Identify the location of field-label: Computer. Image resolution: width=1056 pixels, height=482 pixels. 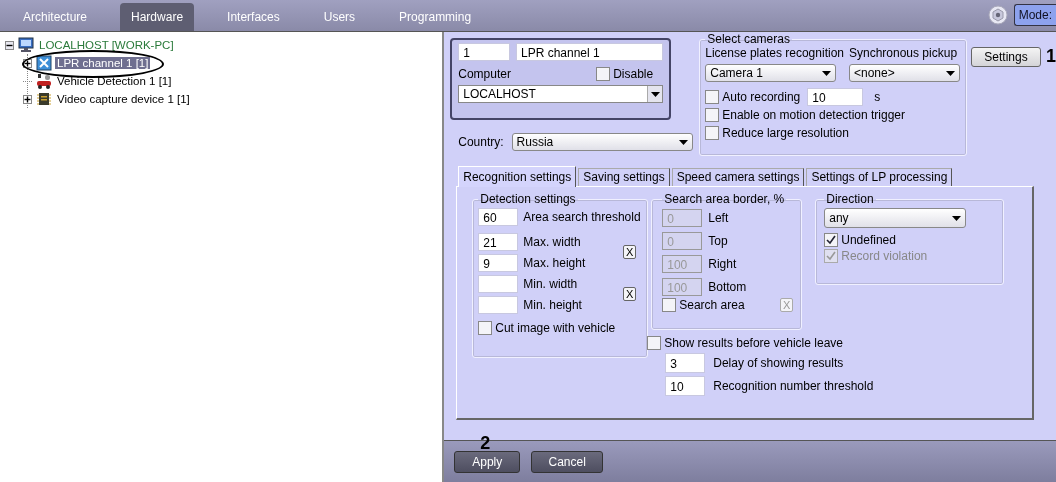
(484, 74).